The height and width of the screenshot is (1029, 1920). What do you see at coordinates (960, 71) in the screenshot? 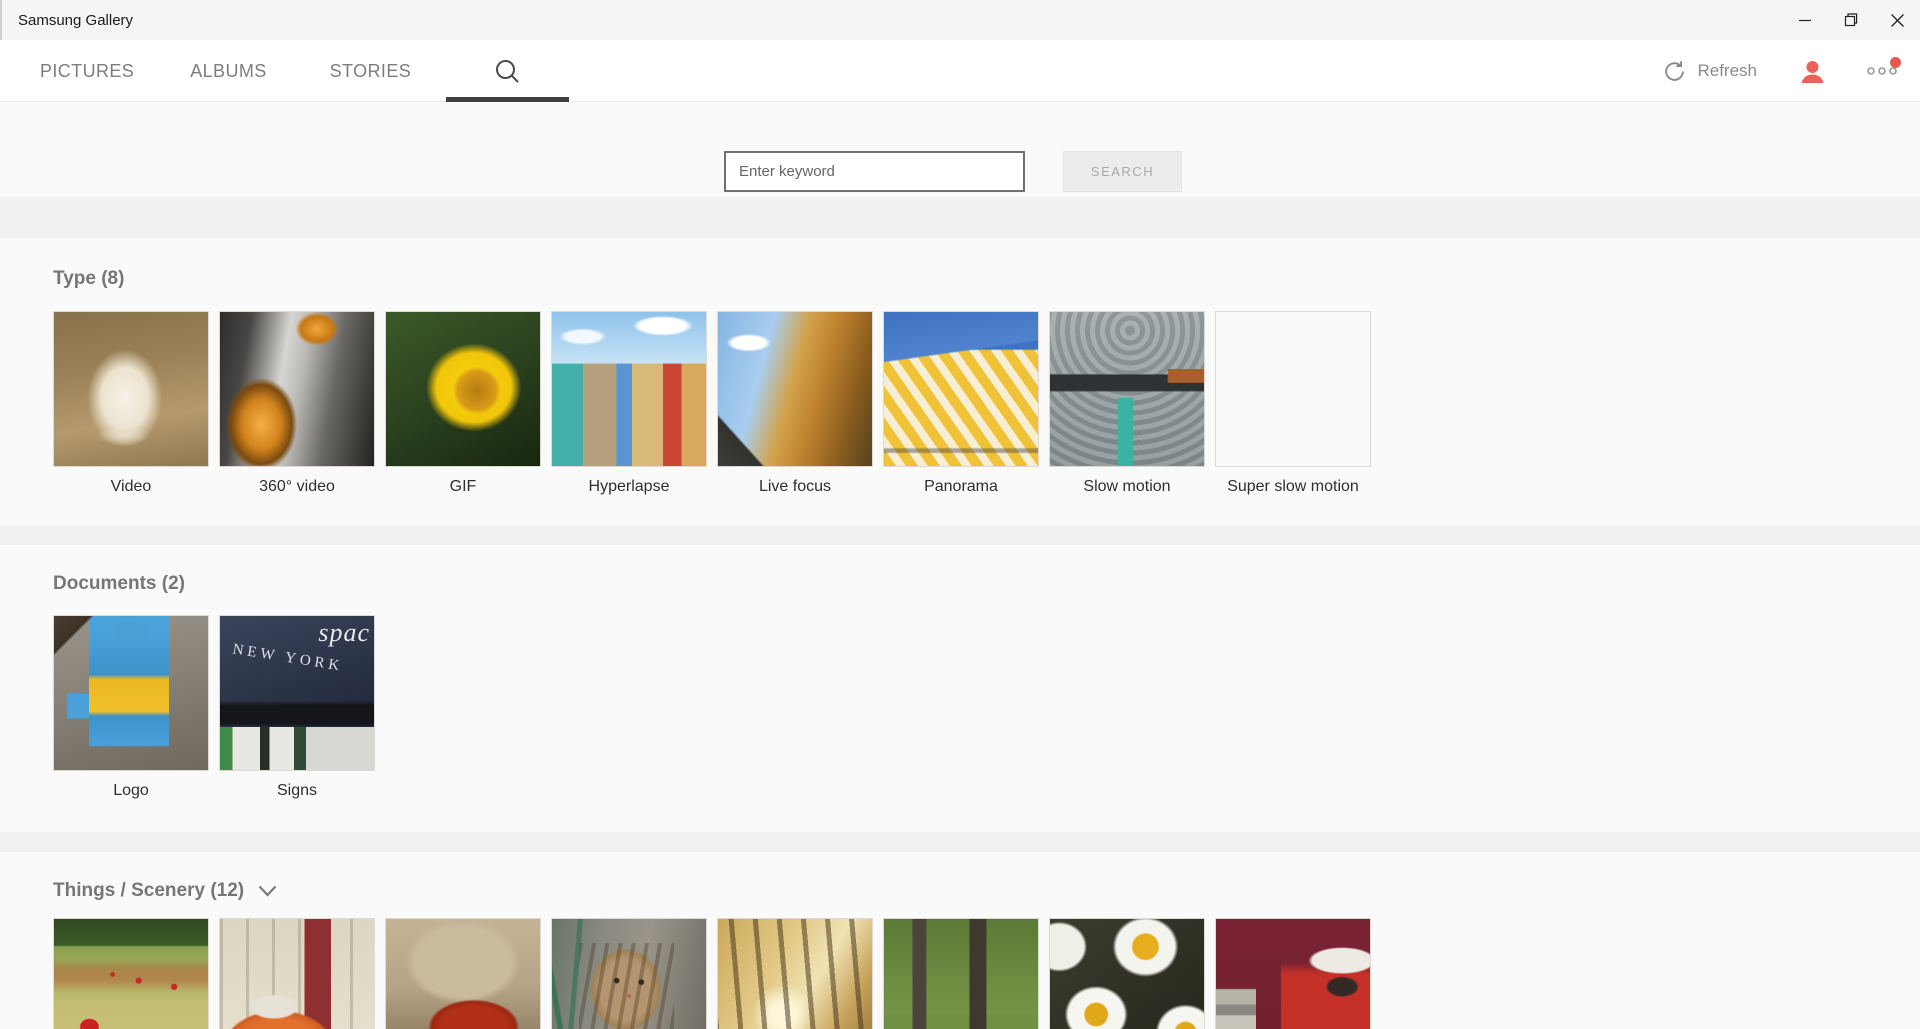
I see `nav-bar: PICTURES ALBUMS STORIES Refresh` at bounding box center [960, 71].